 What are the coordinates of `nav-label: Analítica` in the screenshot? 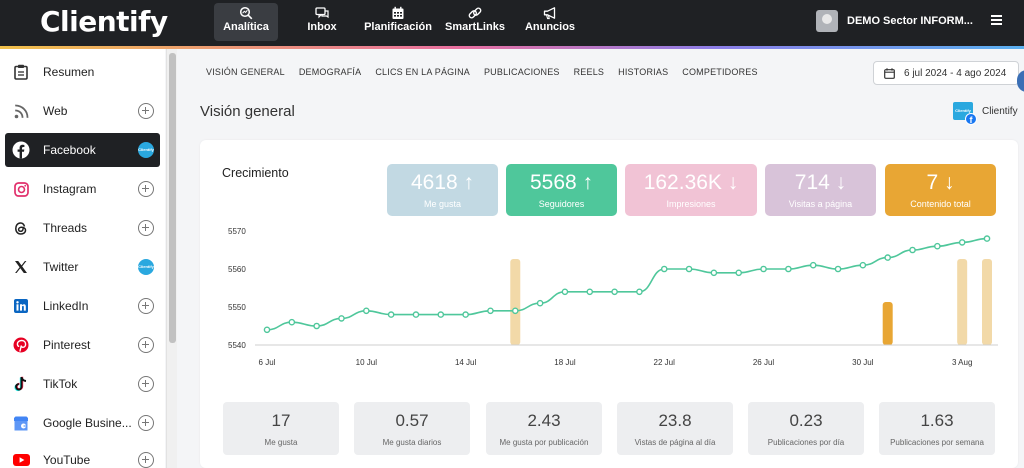 It's located at (246, 27).